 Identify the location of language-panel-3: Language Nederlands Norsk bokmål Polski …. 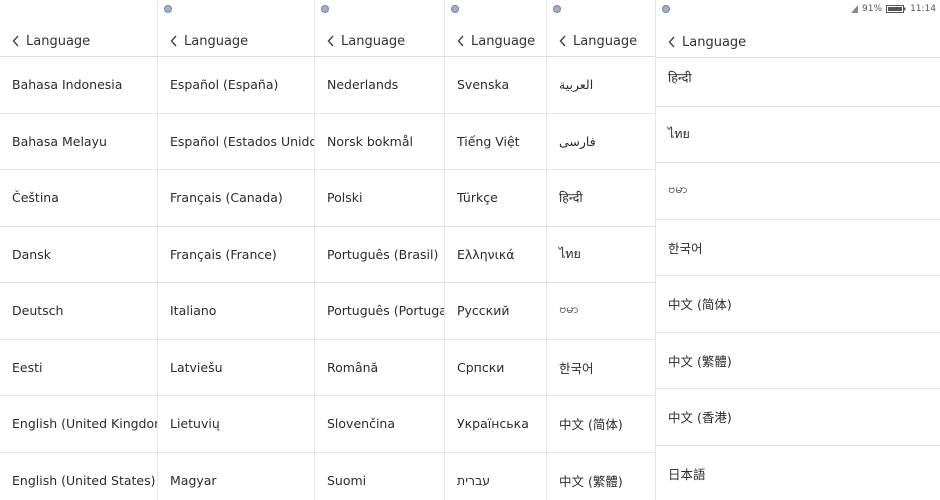
(380, 250).